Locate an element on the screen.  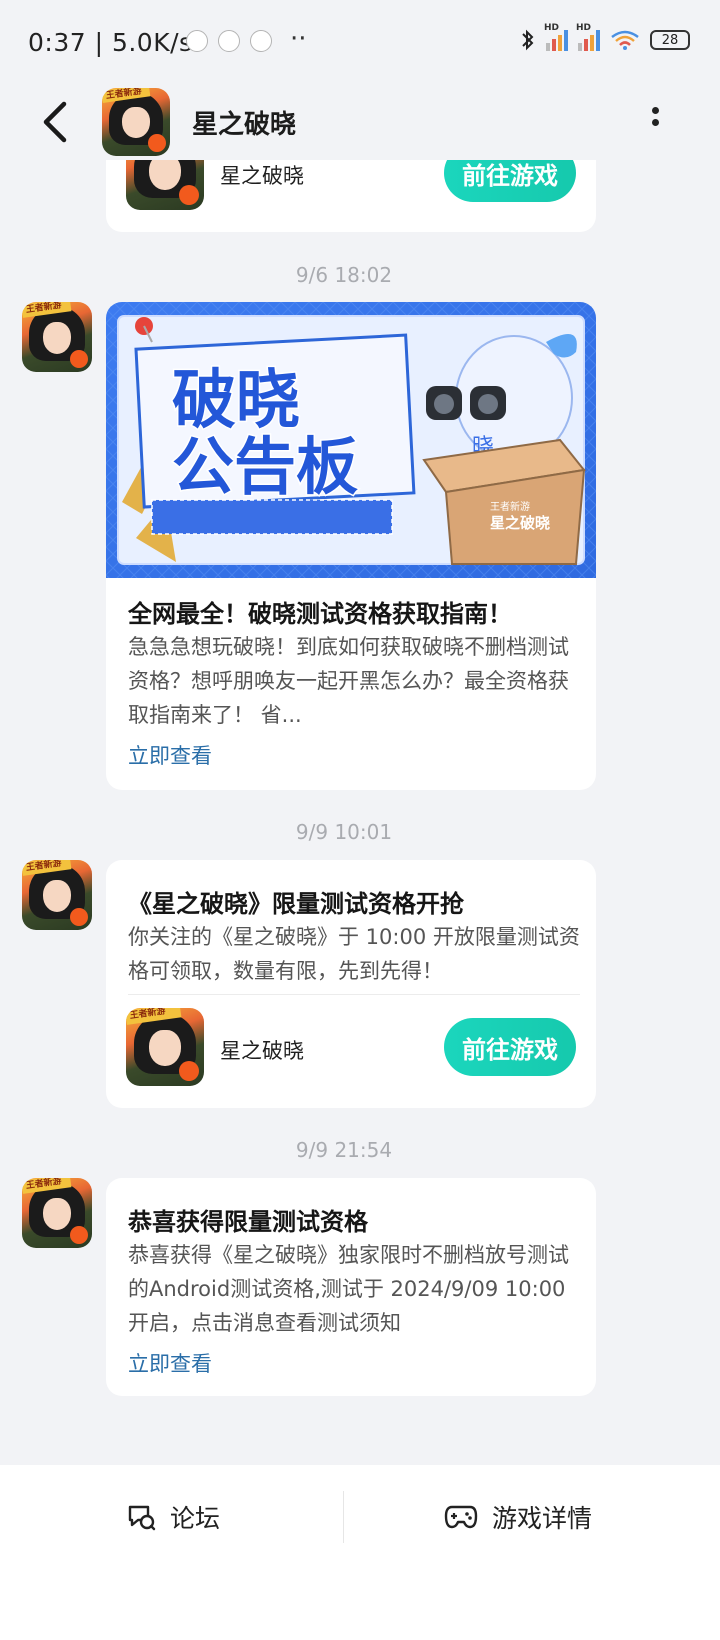
box-label-big: 星之破晓 is located at coordinates (520, 523).